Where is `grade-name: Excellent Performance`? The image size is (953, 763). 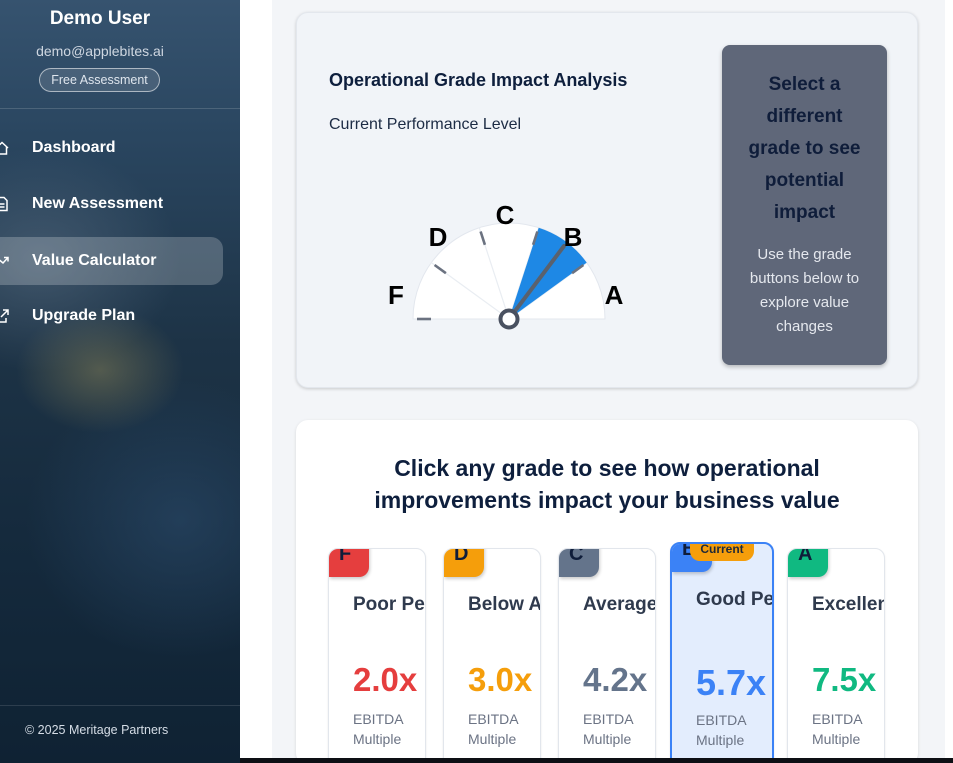
grade-name: Excellent Performance is located at coordinates (848, 604).